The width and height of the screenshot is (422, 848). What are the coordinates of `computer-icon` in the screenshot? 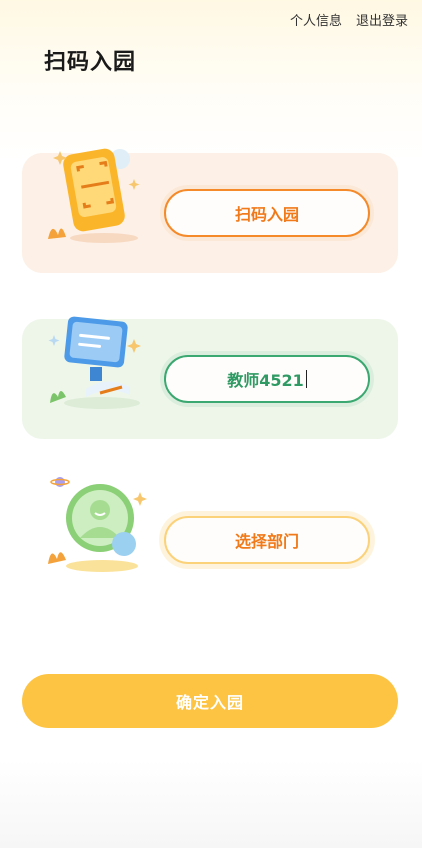 It's located at (94, 362).